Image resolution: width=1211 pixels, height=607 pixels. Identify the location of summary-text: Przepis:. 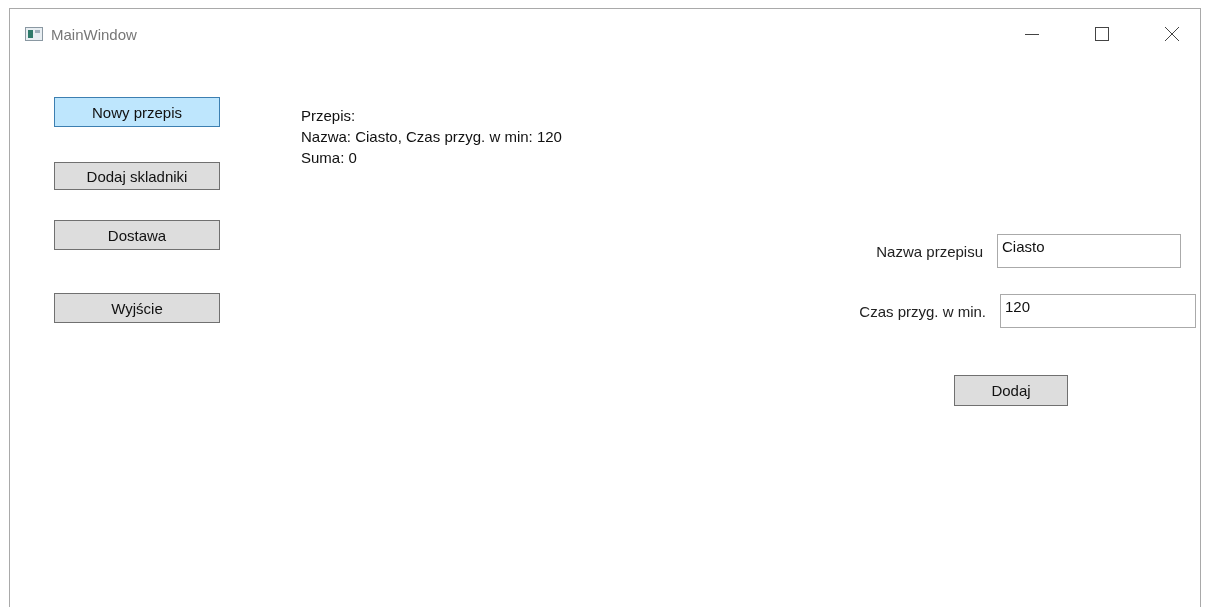
(329, 116).